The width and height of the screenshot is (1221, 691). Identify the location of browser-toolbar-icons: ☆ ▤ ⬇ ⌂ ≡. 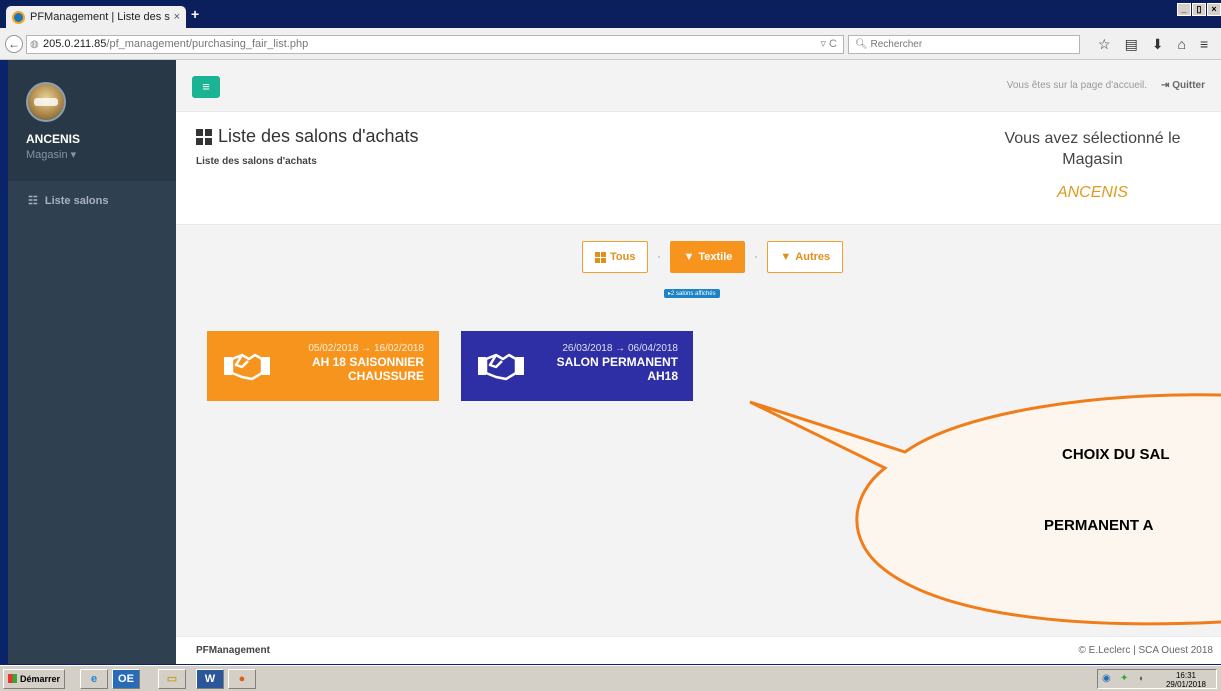
(1153, 44).